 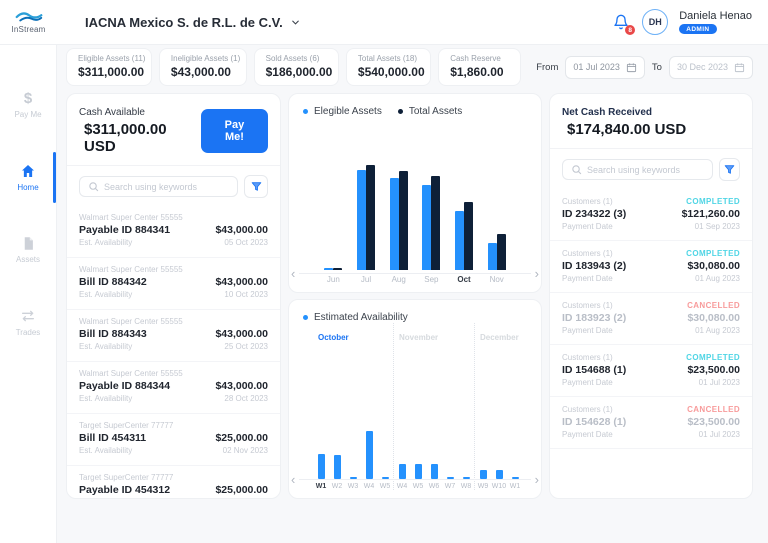 What do you see at coordinates (355, 317) in the screenshot?
I see `legend-estimated-availability: Estimated Availability` at bounding box center [355, 317].